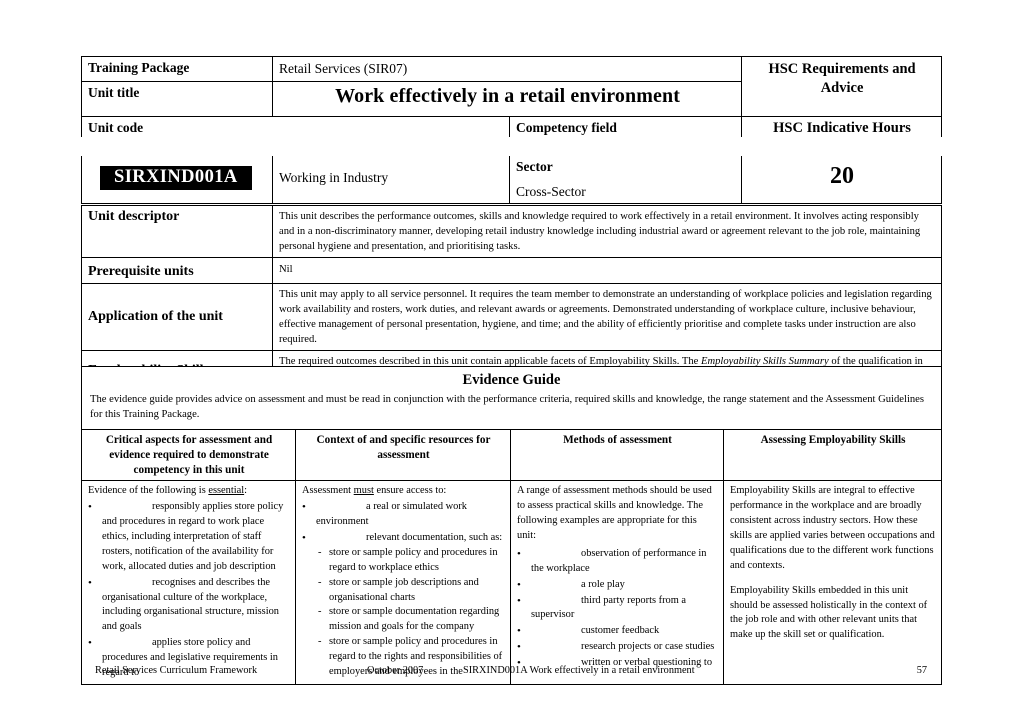  Describe the element at coordinates (511, 380) in the screenshot. I see `evidence-guide-title: Evidence Guide` at that location.